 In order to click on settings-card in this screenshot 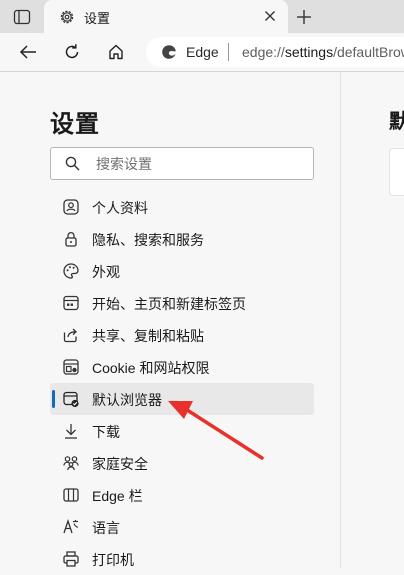, I will do `click(396, 172)`.